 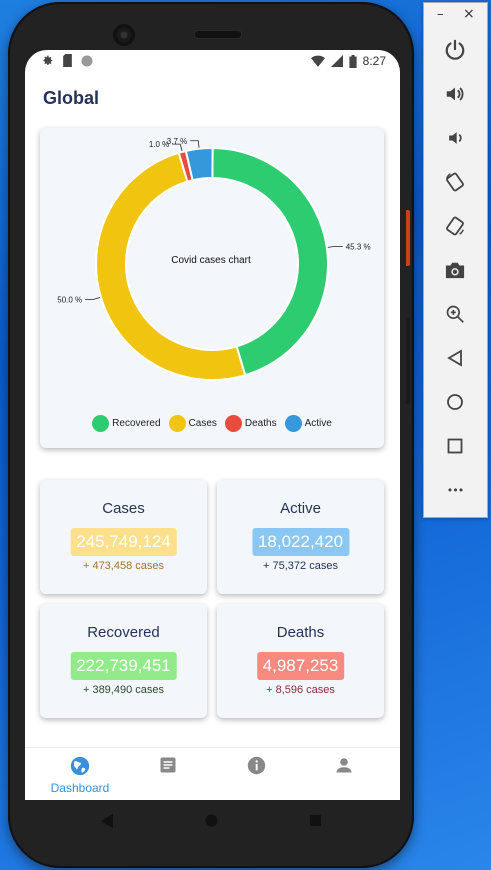 I want to click on home-nav-button, so click(x=455, y=402).